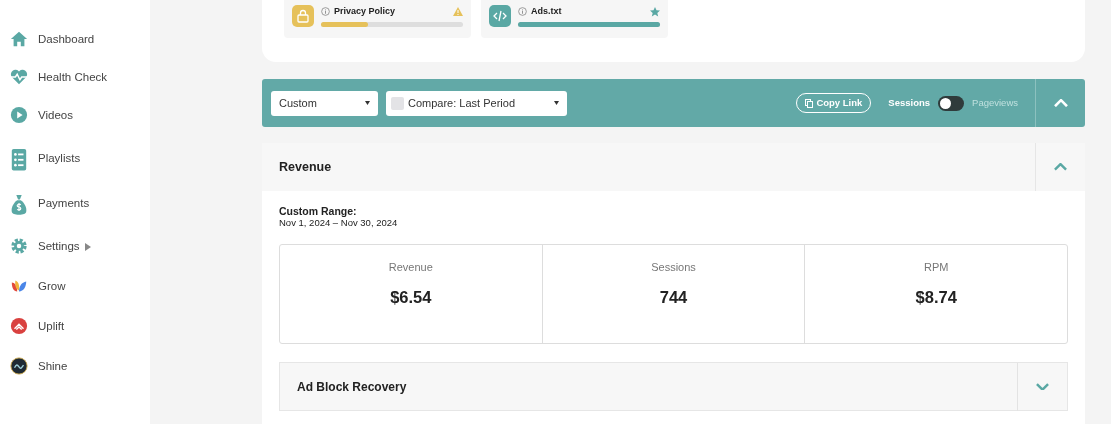  I want to click on health-tile: Privacy Policy, so click(377, 19).